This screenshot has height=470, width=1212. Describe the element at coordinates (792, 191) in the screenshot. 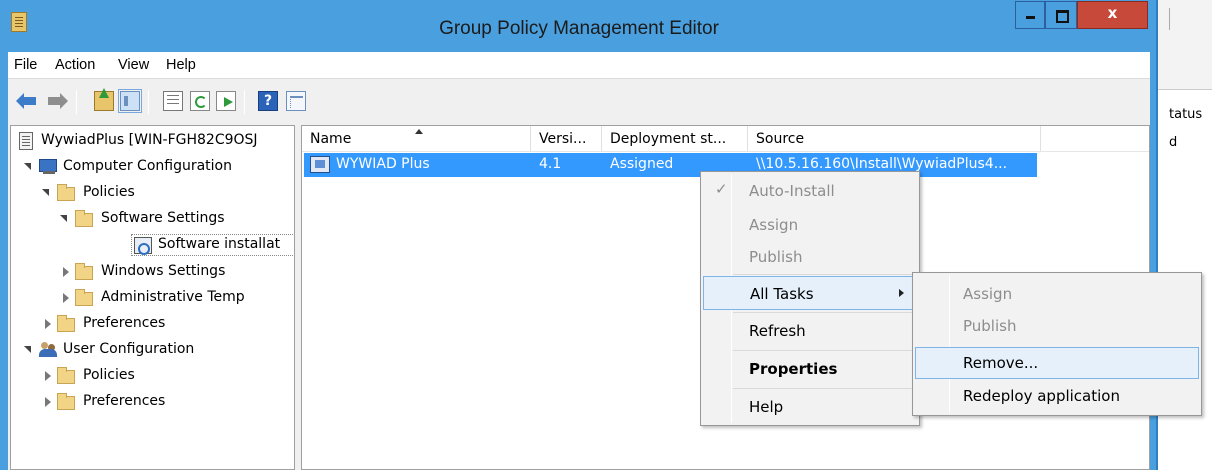

I see `menu-item-label: Auto-Install` at that location.